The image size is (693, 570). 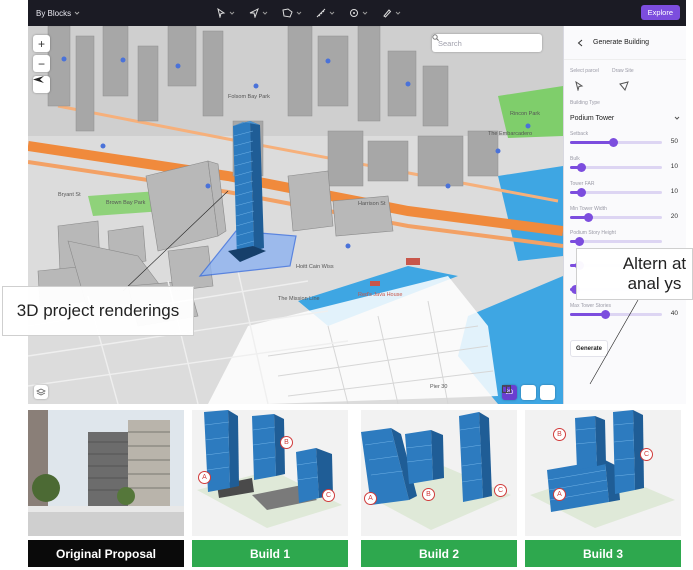 What do you see at coordinates (592, 142) in the screenshot?
I see `slider-fill` at bounding box center [592, 142].